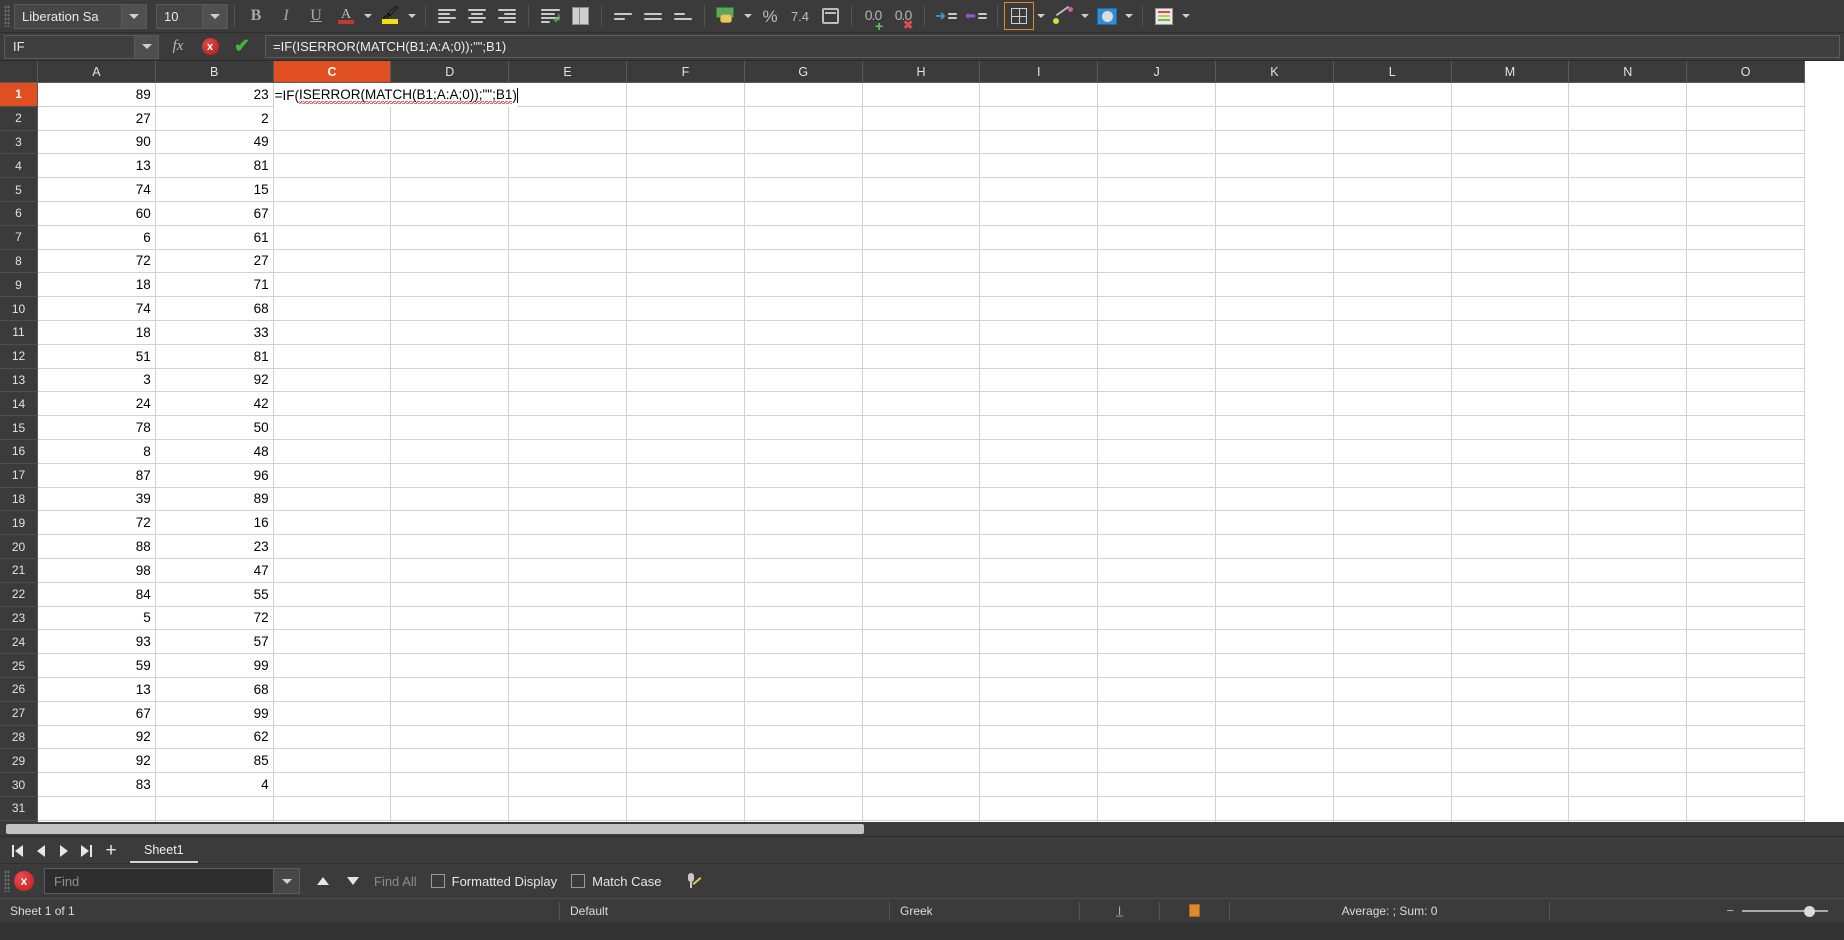 The height and width of the screenshot is (940, 1844). Describe the element at coordinates (1274, 95) in the screenshot. I see `cell-K1` at that location.